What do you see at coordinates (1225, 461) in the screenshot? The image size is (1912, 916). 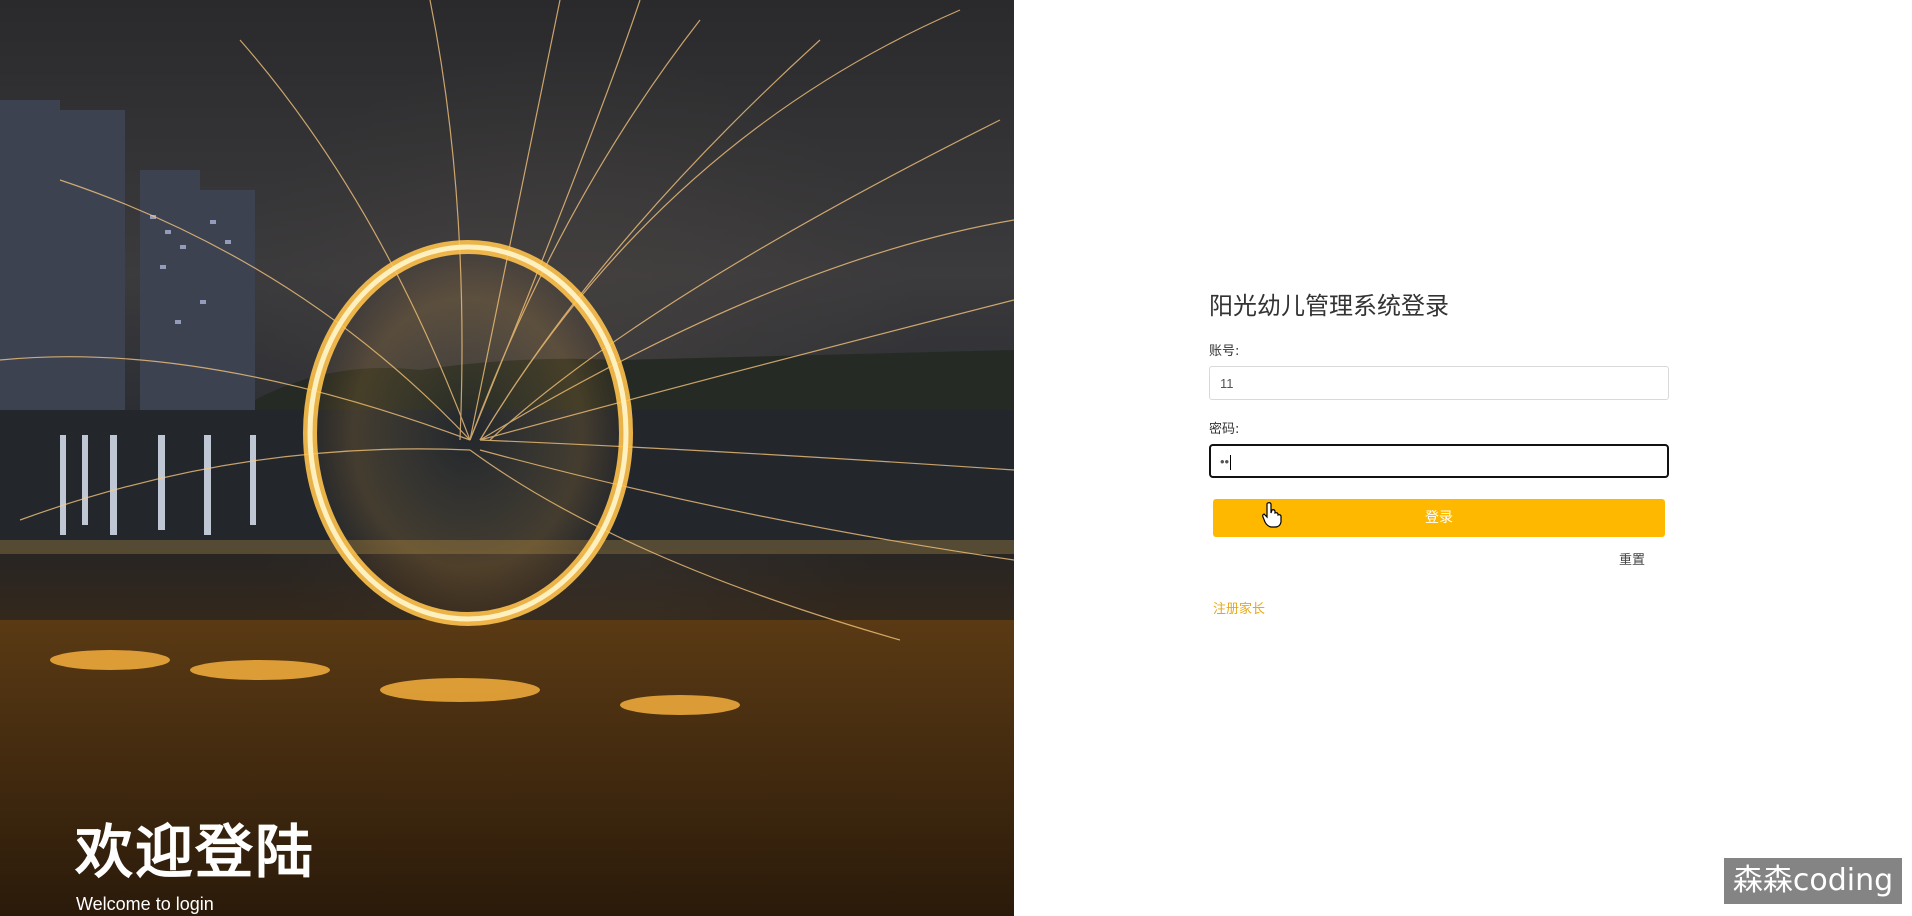 I see `password-input-value: ••` at bounding box center [1225, 461].